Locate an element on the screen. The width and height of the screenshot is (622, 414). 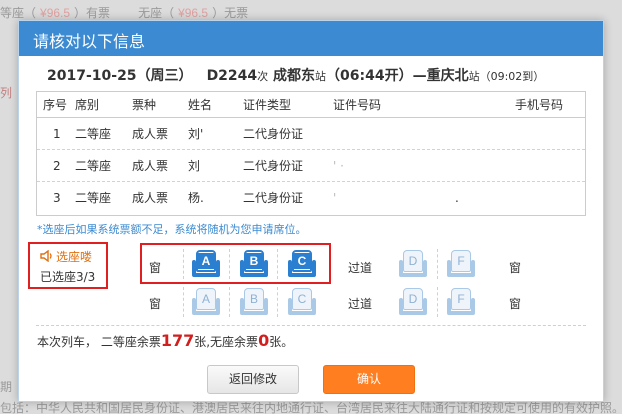
seat-2C: C is located at coordinates (302, 302).